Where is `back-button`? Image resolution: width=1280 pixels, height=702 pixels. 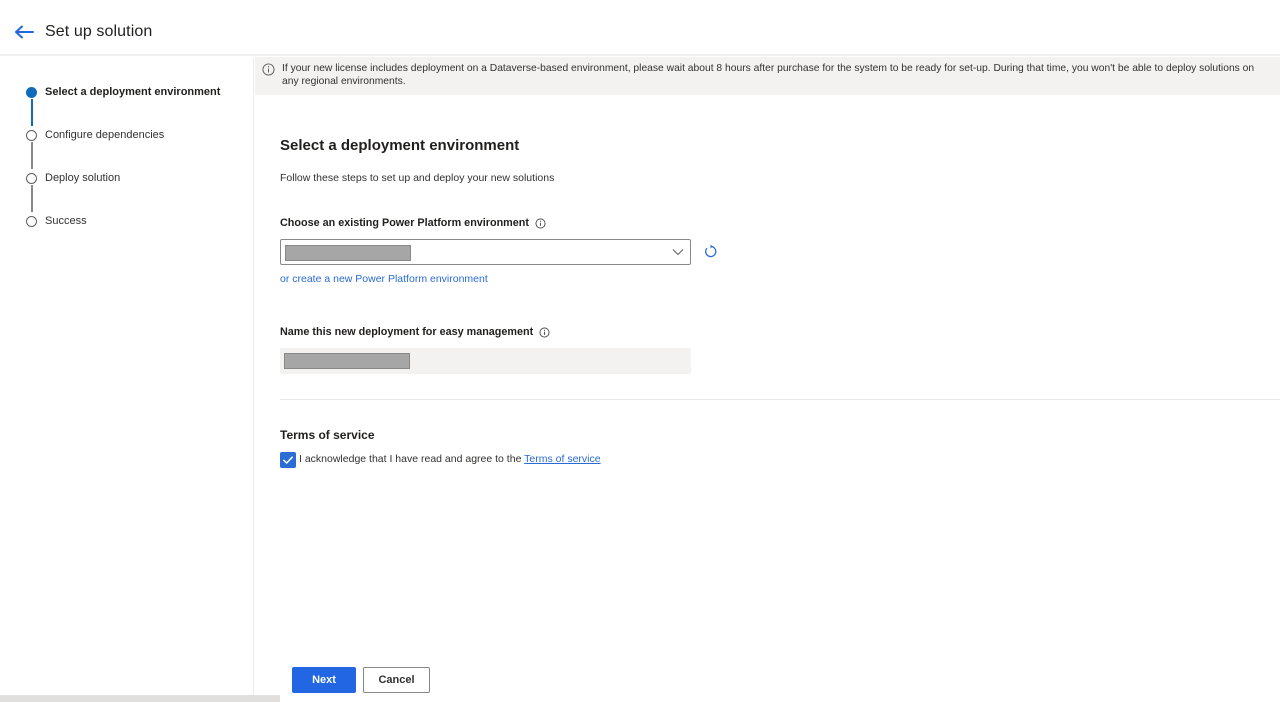 back-button is located at coordinates (24, 32).